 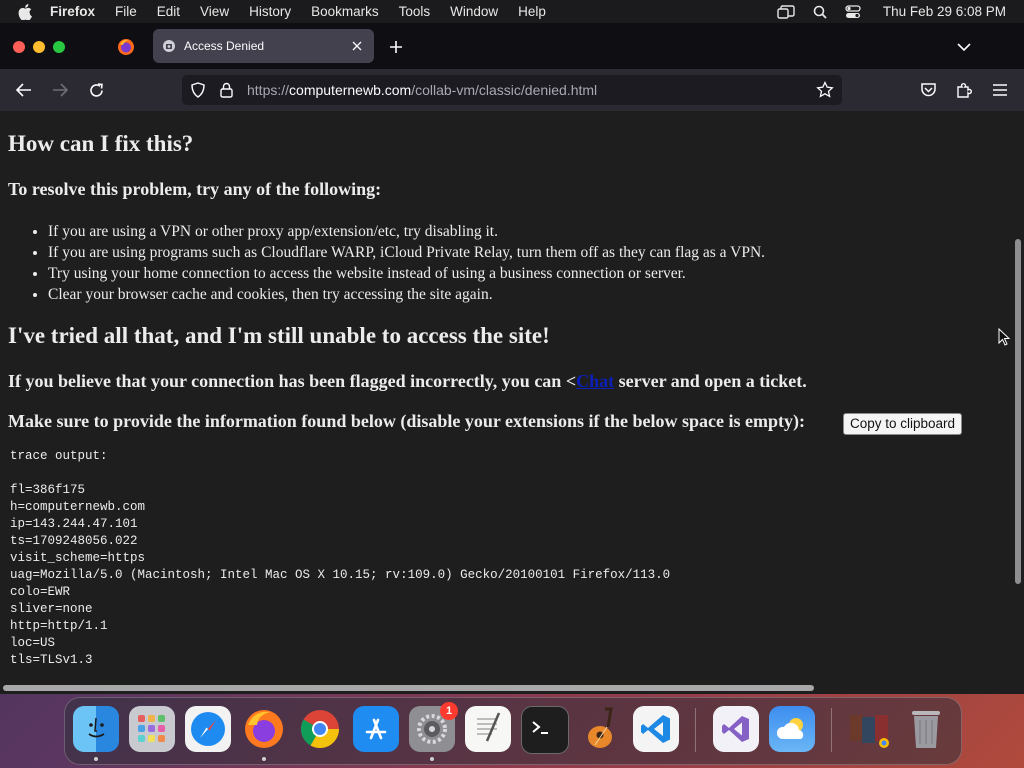 What do you see at coordinates (270, 11) in the screenshot?
I see `menu-history: History` at bounding box center [270, 11].